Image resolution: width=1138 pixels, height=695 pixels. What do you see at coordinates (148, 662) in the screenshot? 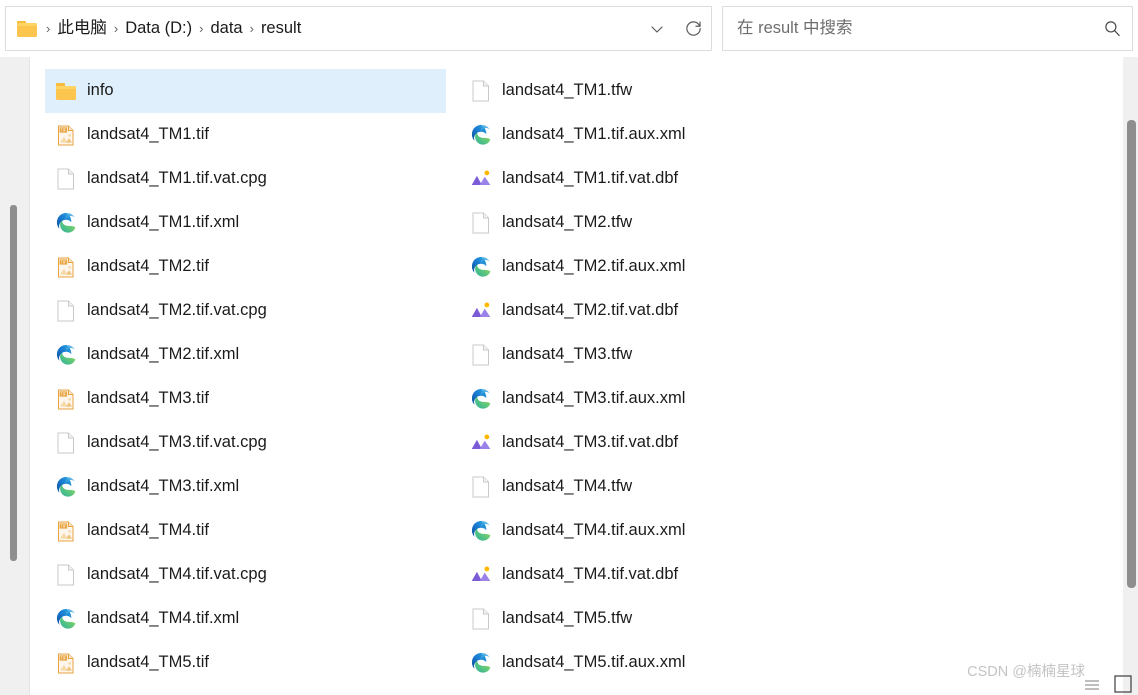
I see `file-name-label: landsat4_TM5.tif` at bounding box center [148, 662].